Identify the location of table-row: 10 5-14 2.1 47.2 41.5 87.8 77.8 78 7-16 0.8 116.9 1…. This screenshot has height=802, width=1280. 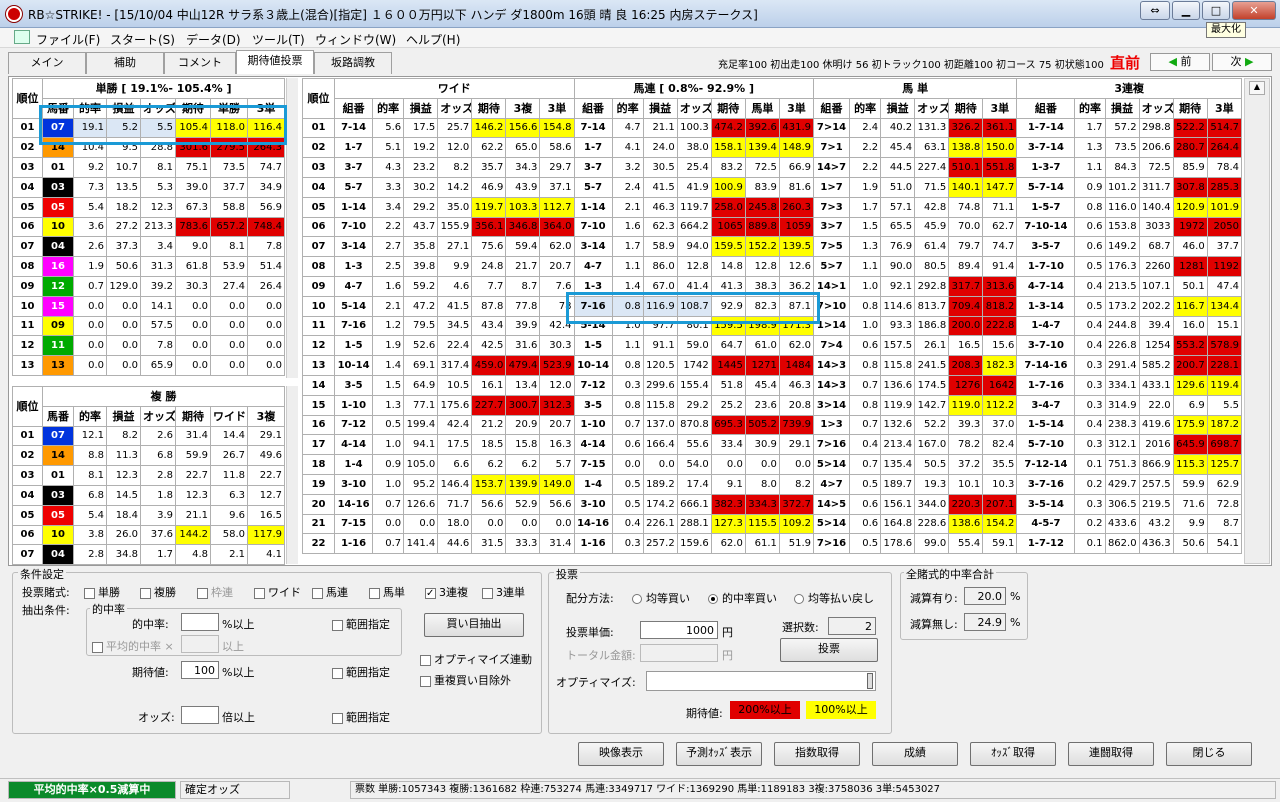
(772, 306).